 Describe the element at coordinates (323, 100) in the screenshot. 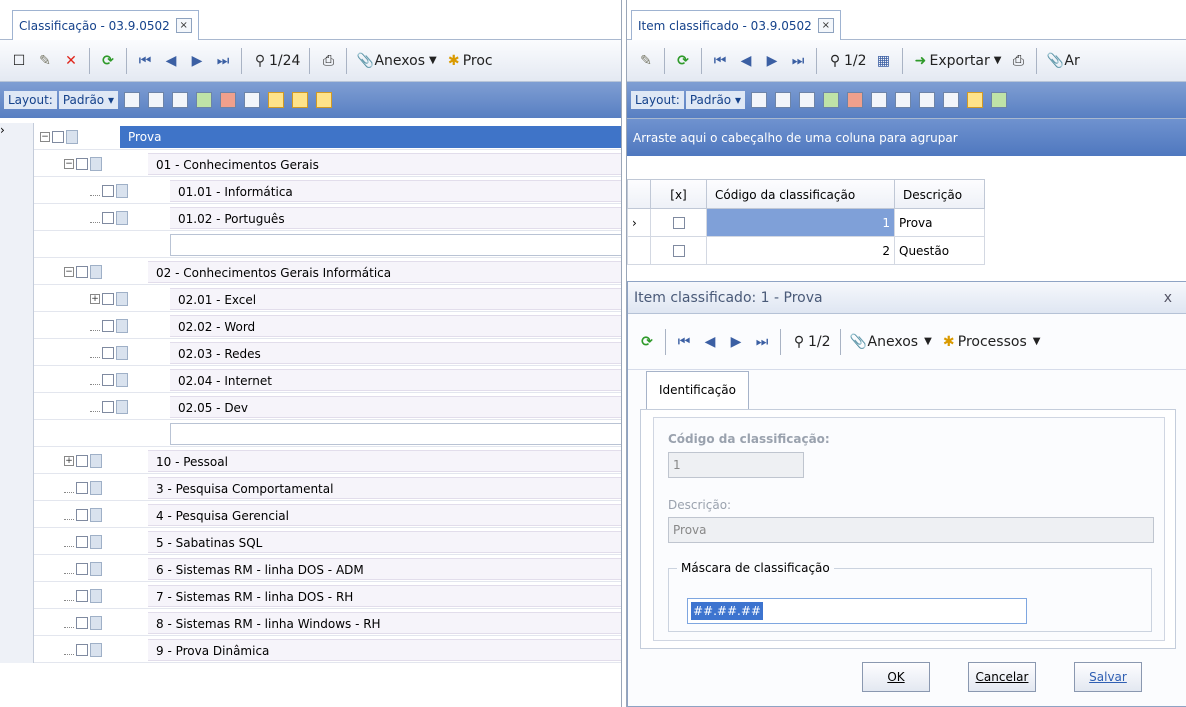

I see `layout-view3-icon` at that location.